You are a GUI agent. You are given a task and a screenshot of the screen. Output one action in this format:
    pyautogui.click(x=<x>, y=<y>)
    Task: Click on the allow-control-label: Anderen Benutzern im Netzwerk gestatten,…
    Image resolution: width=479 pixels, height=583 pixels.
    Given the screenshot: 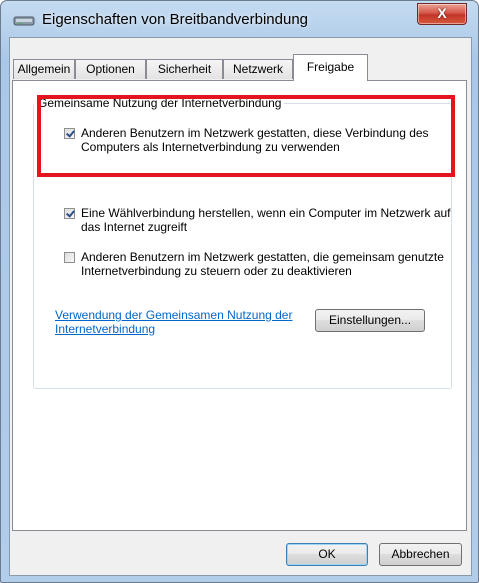 What is the action you would take?
    pyautogui.click(x=271, y=264)
    